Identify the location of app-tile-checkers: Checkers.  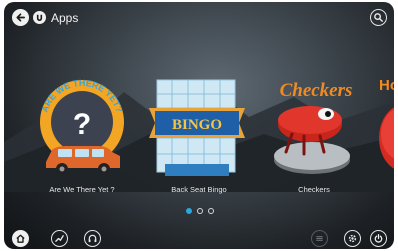
(316, 129).